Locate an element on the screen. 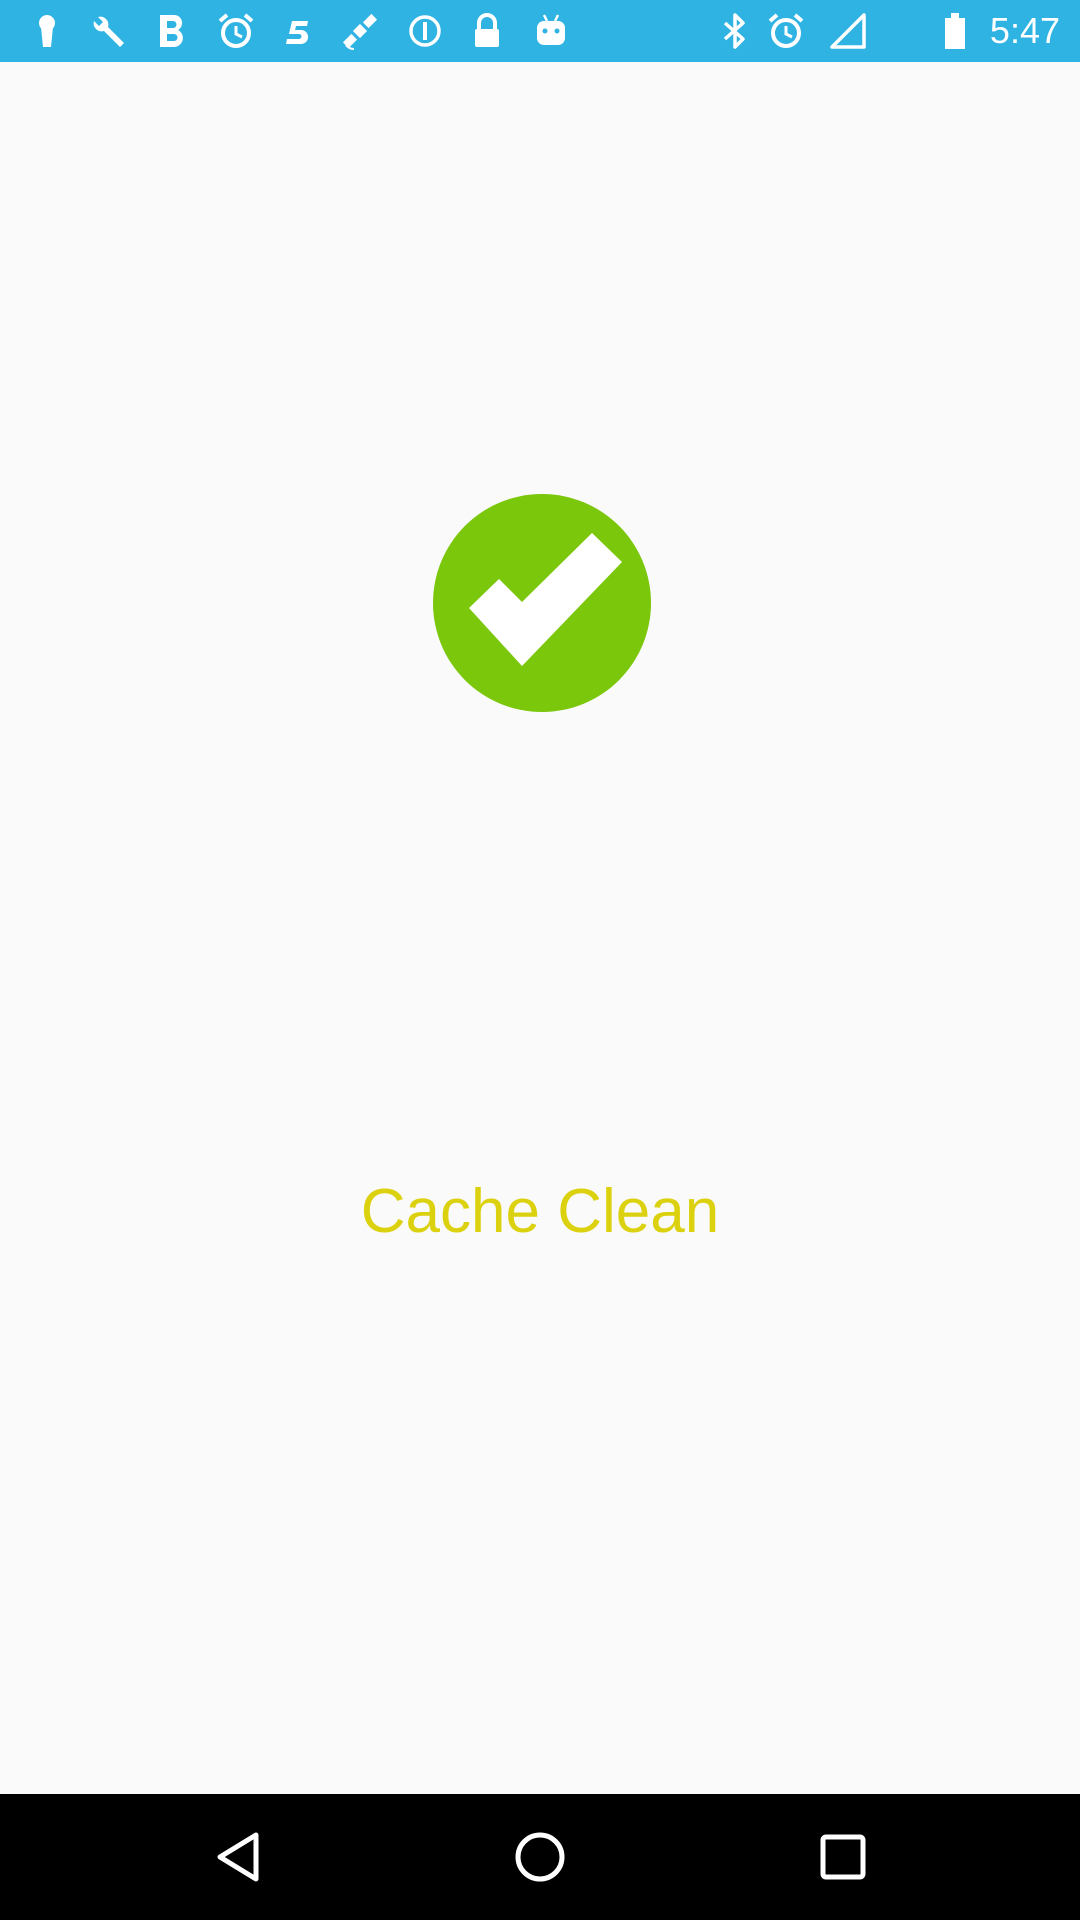  status-bar: 5:47 is located at coordinates (540, 31).